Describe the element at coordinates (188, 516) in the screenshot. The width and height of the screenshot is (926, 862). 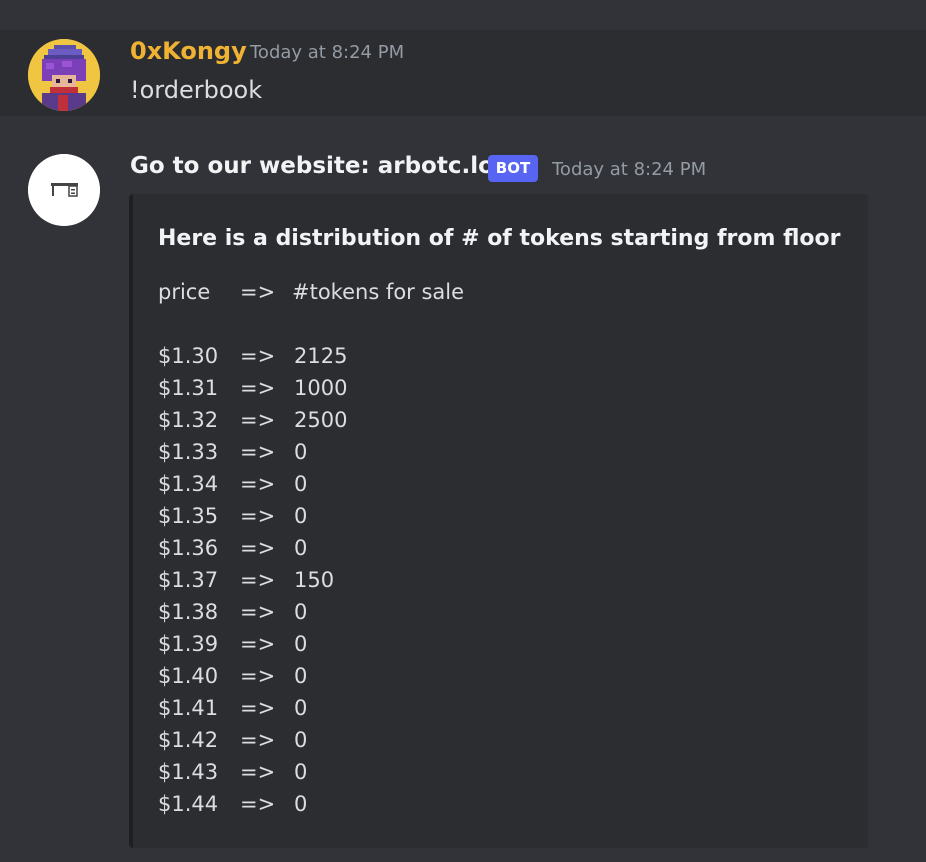
I see `row-price: $1.35` at that location.